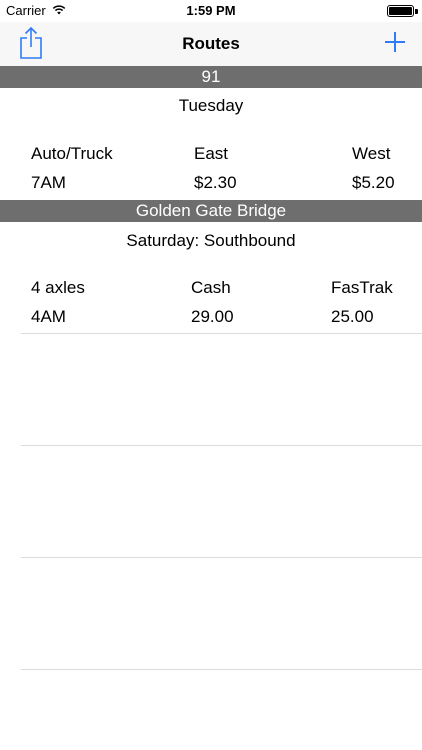 This screenshot has width=422, height=750. Describe the element at coordinates (211, 77) in the screenshot. I see `section-header-route: 91` at that location.